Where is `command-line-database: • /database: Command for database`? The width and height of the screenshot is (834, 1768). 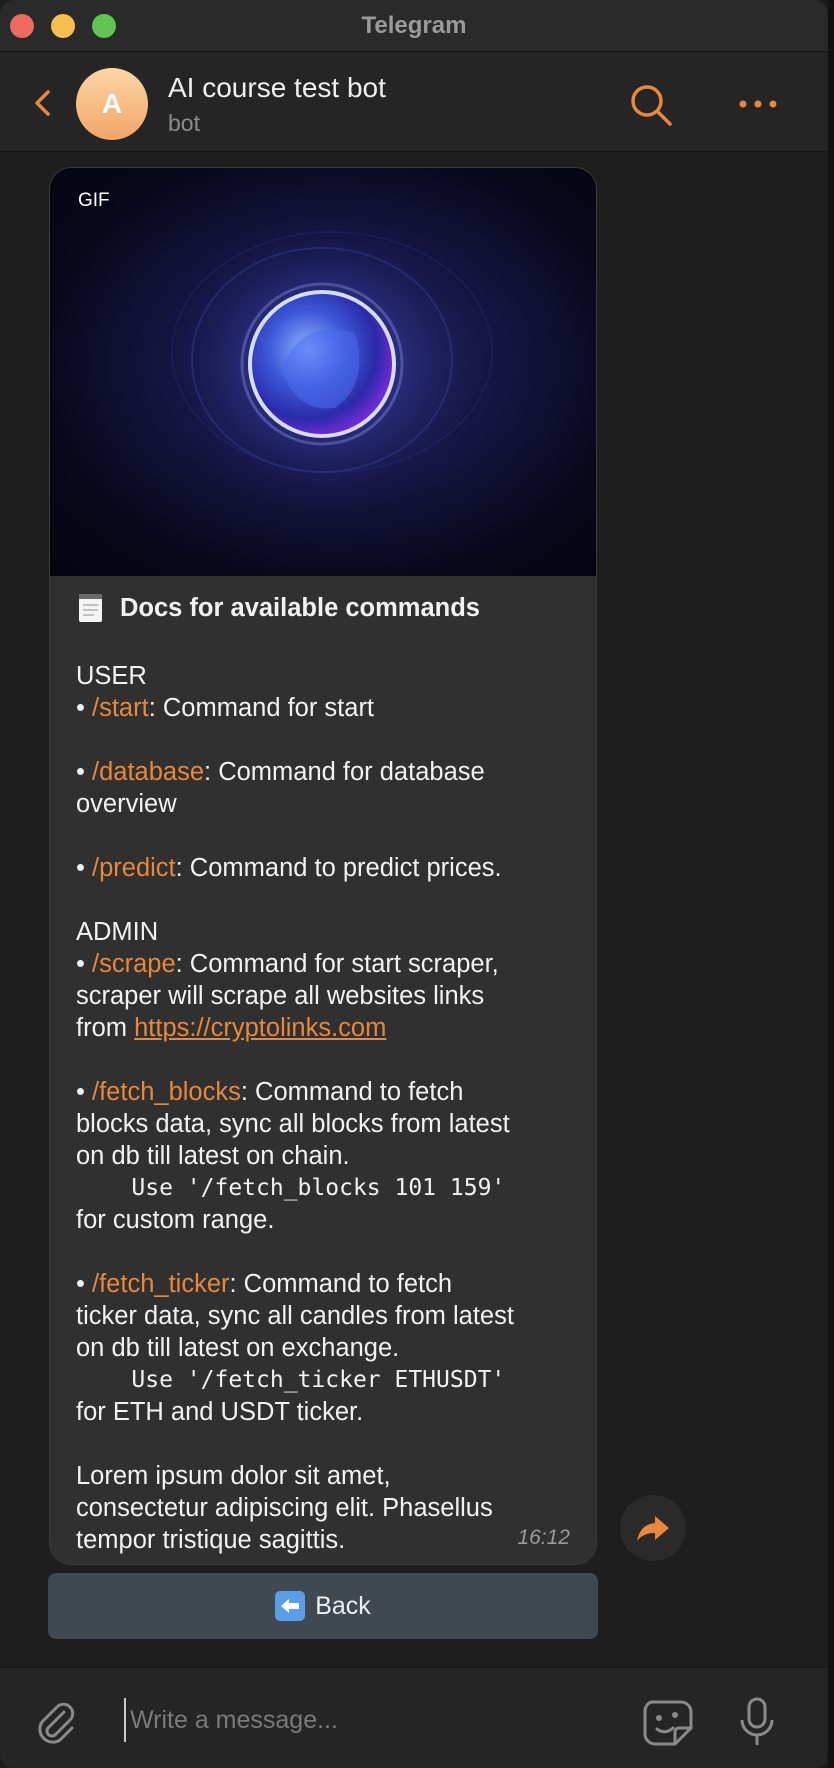
command-line-database: • /database: Command for database is located at coordinates (326, 772).